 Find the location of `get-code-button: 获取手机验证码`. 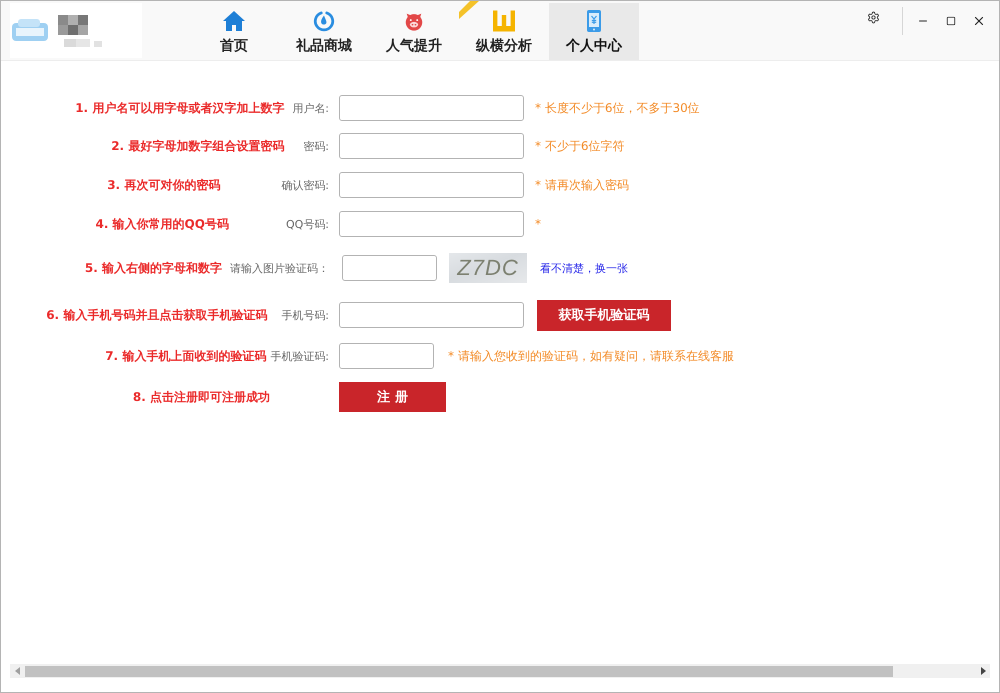

get-code-button: 获取手机验证码 is located at coordinates (604, 315).